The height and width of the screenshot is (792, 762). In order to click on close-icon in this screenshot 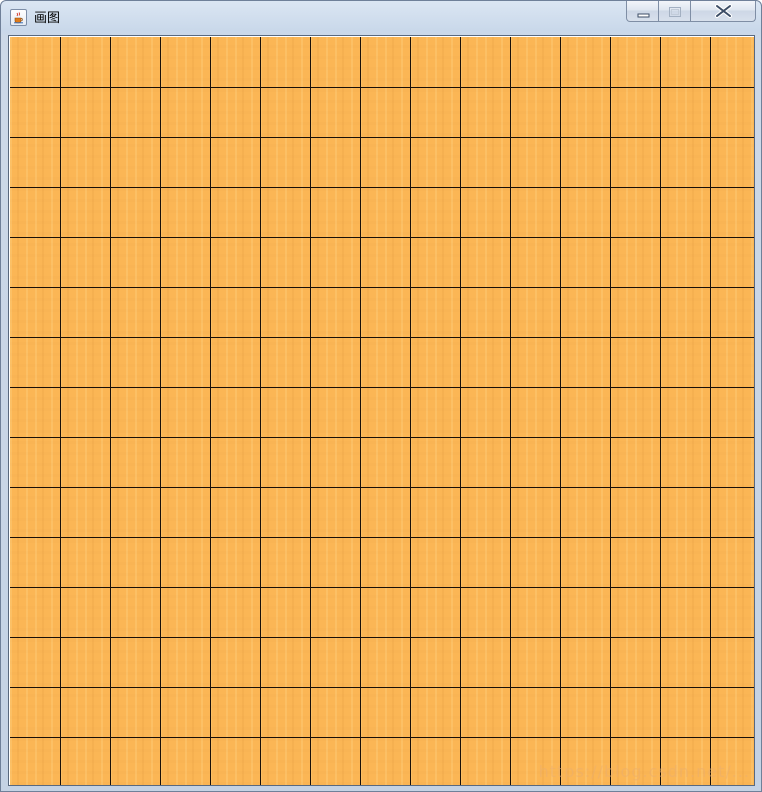, I will do `click(723, 11)`.